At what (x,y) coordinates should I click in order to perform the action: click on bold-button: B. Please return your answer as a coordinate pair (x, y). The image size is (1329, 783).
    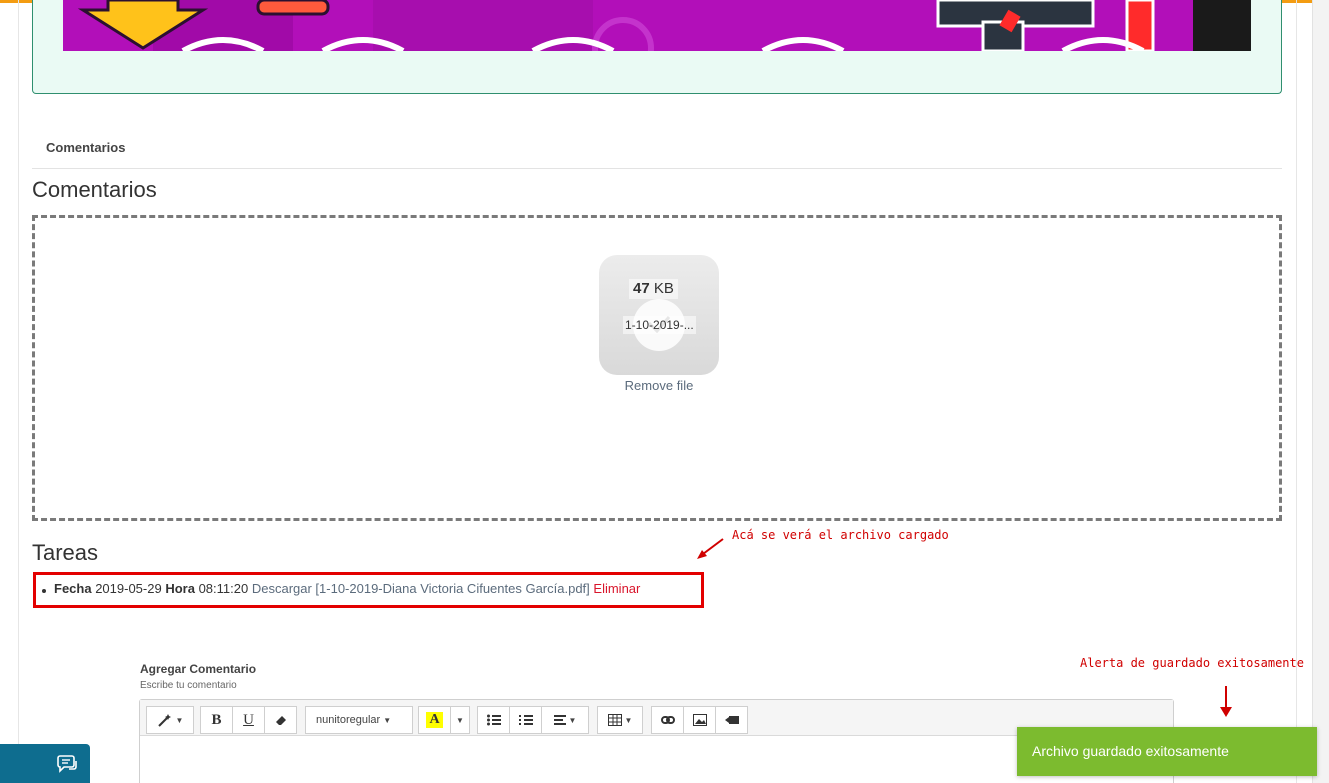
    Looking at the image, I should click on (216, 720).